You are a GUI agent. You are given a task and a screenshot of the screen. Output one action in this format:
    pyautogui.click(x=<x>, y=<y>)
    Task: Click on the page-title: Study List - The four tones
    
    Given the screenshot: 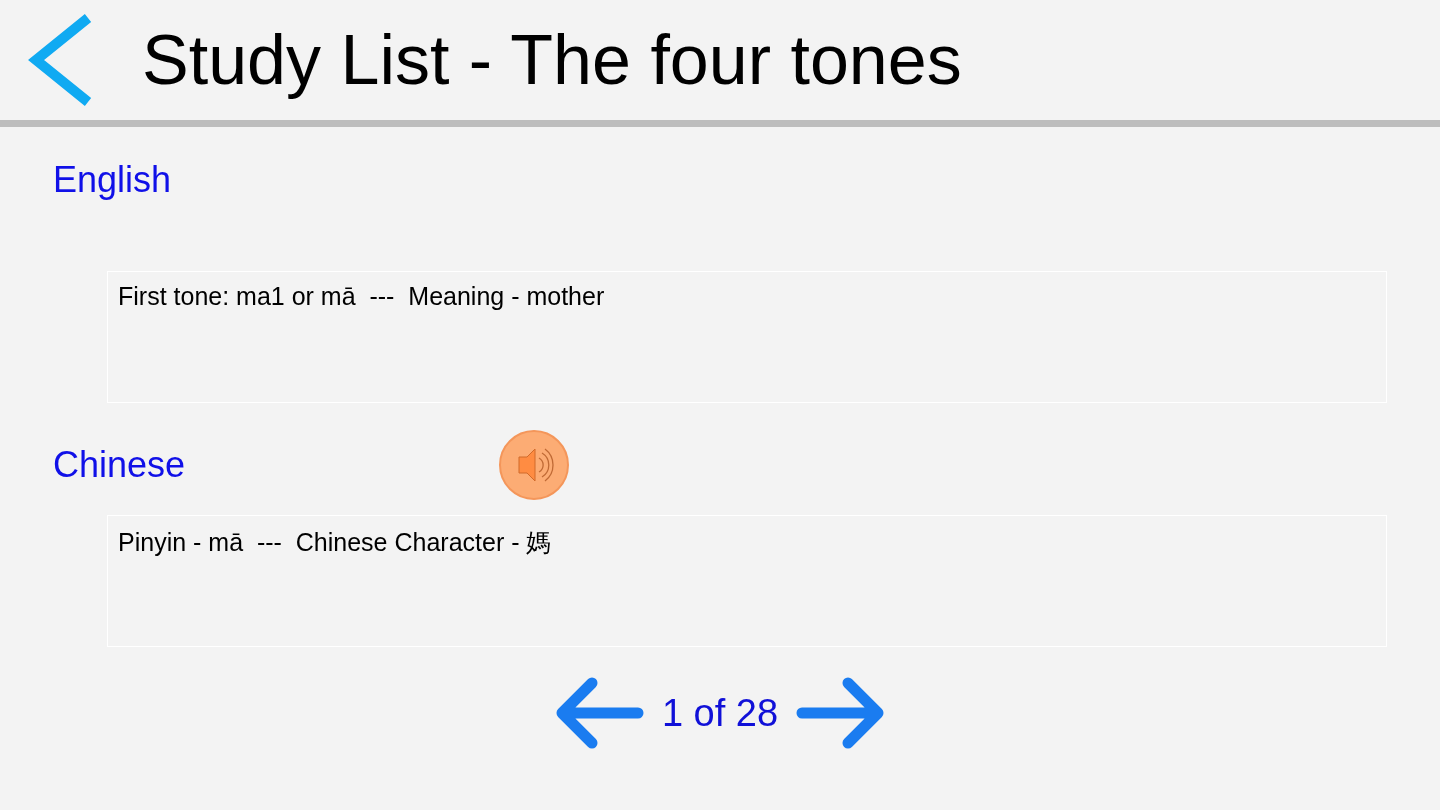 What is the action you would take?
    pyautogui.click(x=552, y=60)
    